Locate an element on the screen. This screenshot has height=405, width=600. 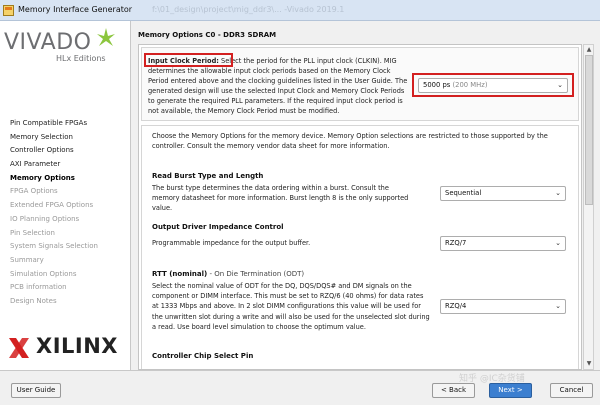
vivado-leaf-icon is located at coordinates (106, 37).